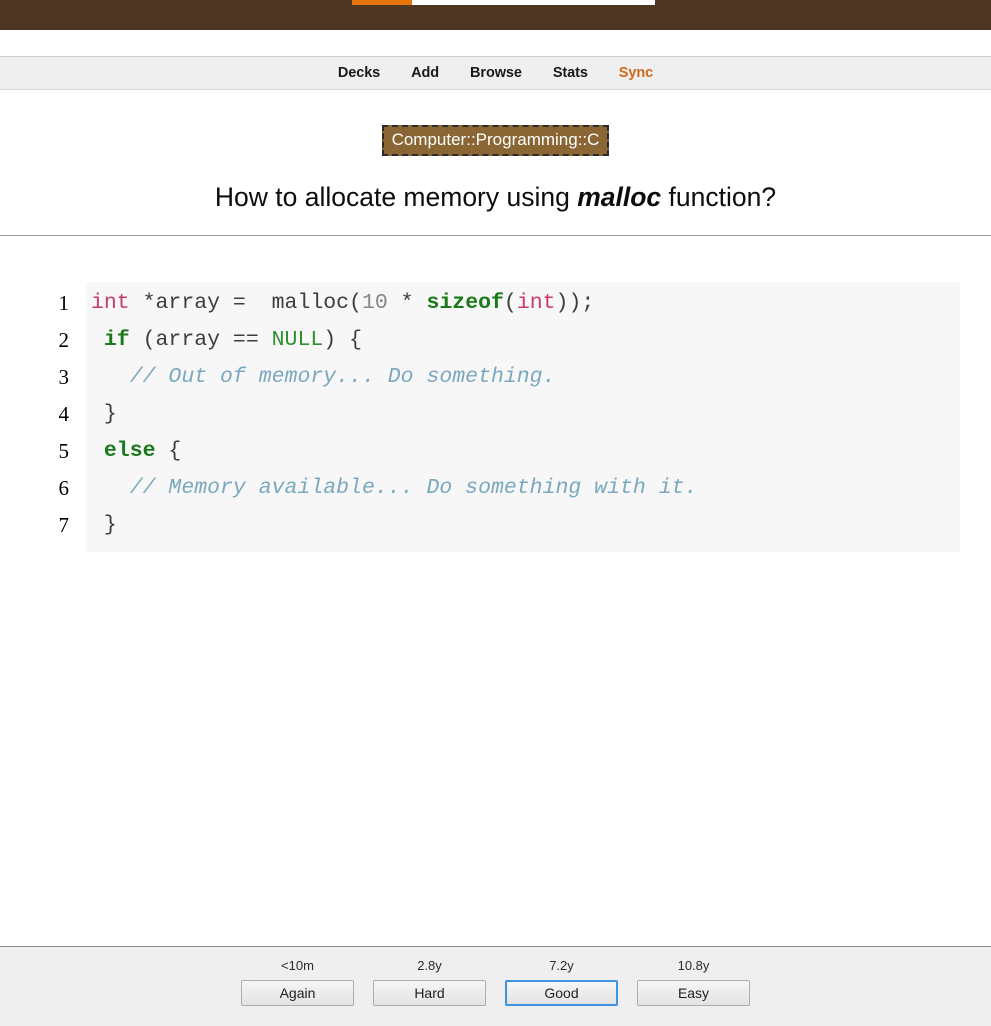 This screenshot has width=991, height=1026. Describe the element at coordinates (429, 965) in the screenshot. I see `answer-hard-interval: 2.8y` at that location.